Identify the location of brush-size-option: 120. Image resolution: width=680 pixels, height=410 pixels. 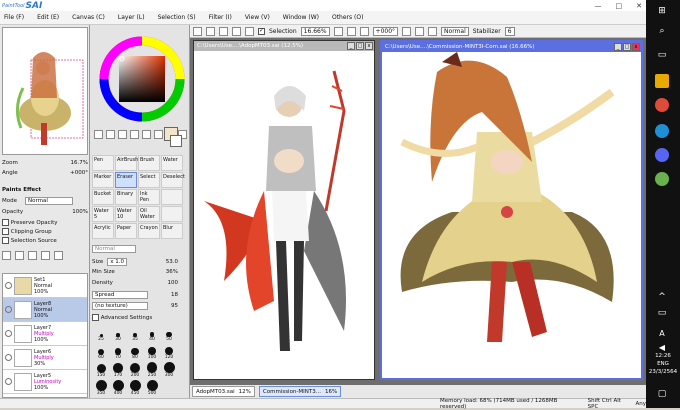
(169, 351).